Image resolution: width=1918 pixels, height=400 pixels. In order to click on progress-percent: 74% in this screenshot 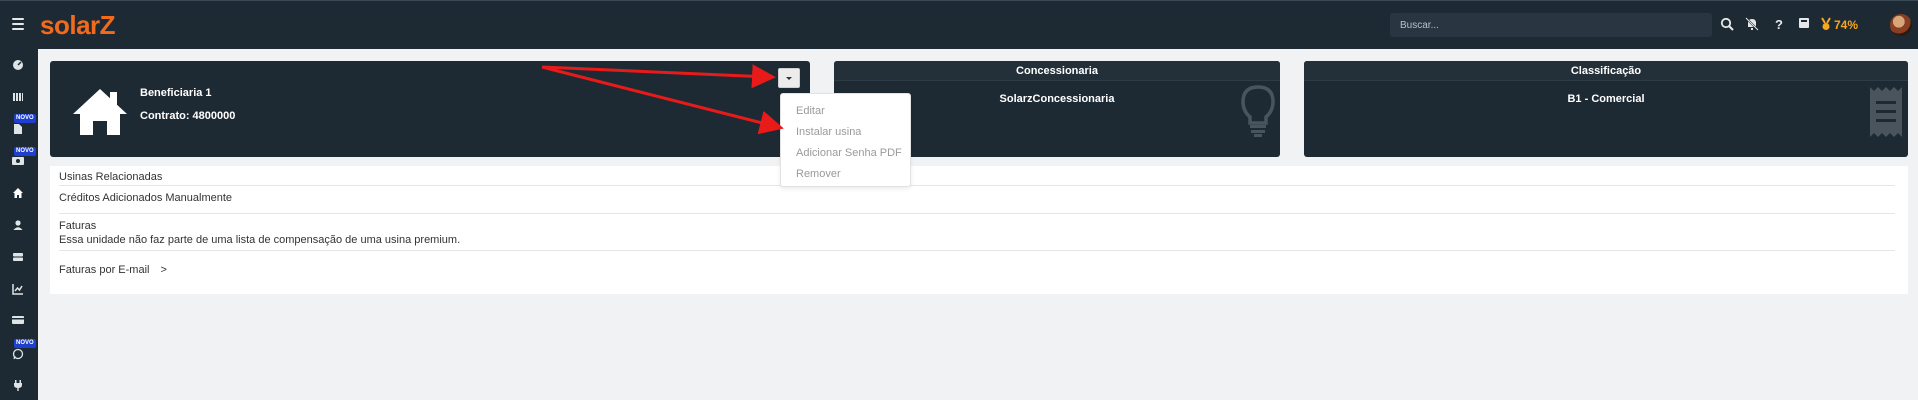, I will do `click(1846, 25)`.